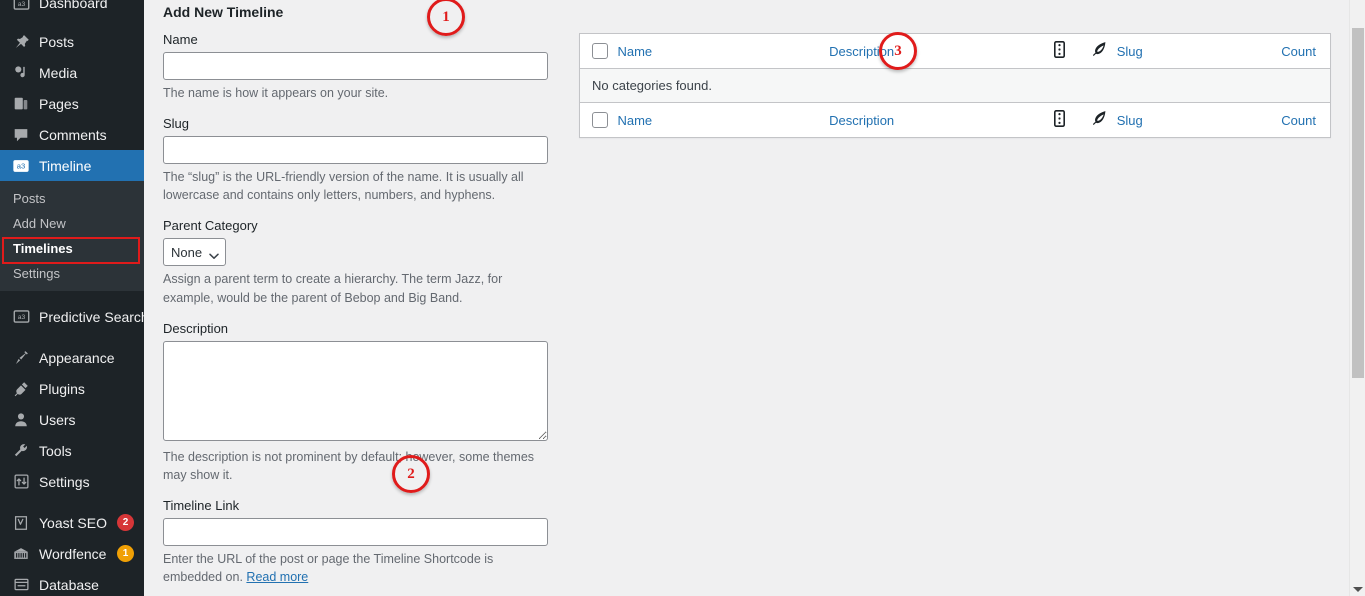  I want to click on tools-wrench-icon, so click(21, 451).